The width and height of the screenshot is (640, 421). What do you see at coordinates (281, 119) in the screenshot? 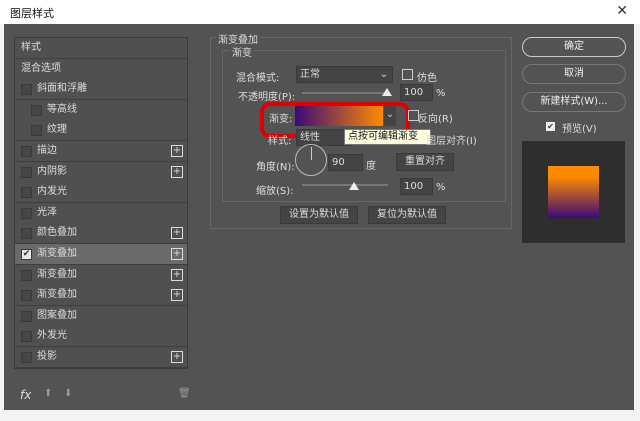
I see `gradient-label: 渐变:` at bounding box center [281, 119].